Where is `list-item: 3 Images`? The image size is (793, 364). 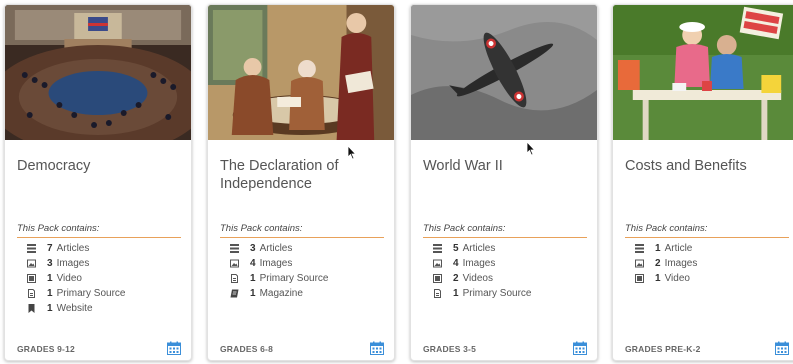
list-item: 3 Images is located at coordinates (76, 263).